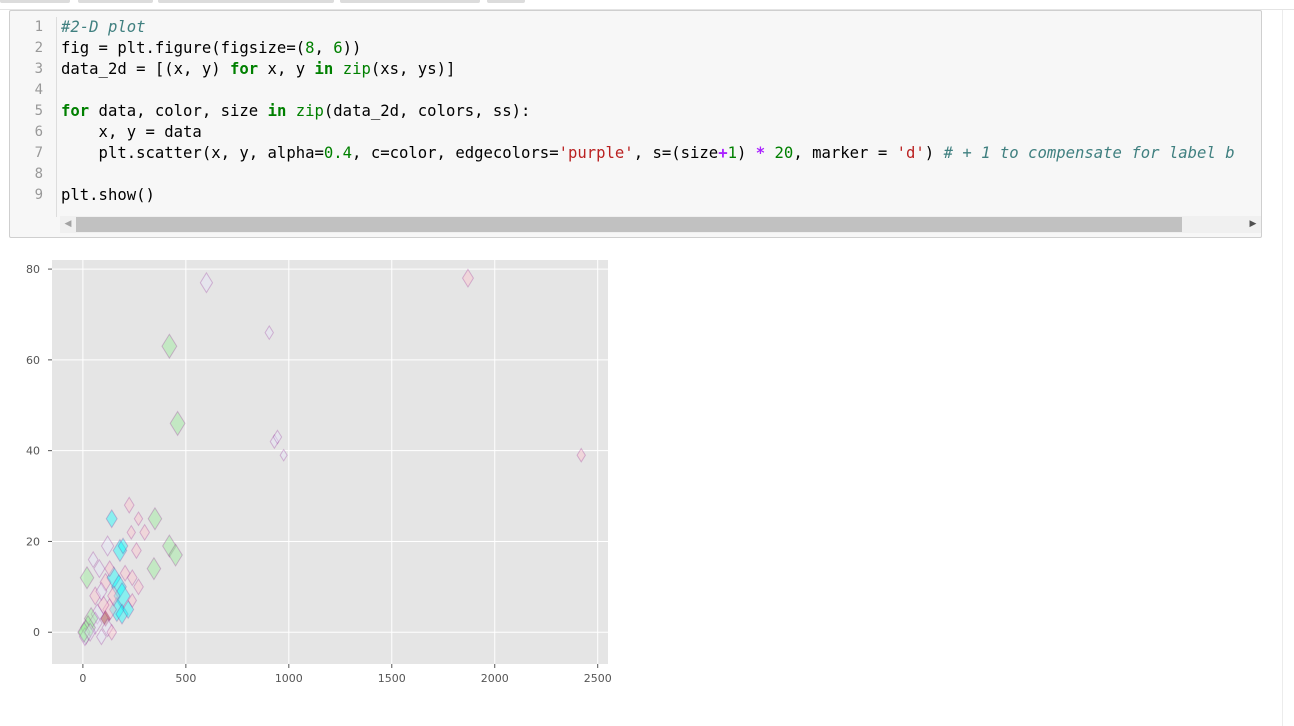 Image resolution: width=1294 pixels, height=726 pixels. Describe the element at coordinates (723, 153) in the screenshot. I see `code-token: +` at that location.